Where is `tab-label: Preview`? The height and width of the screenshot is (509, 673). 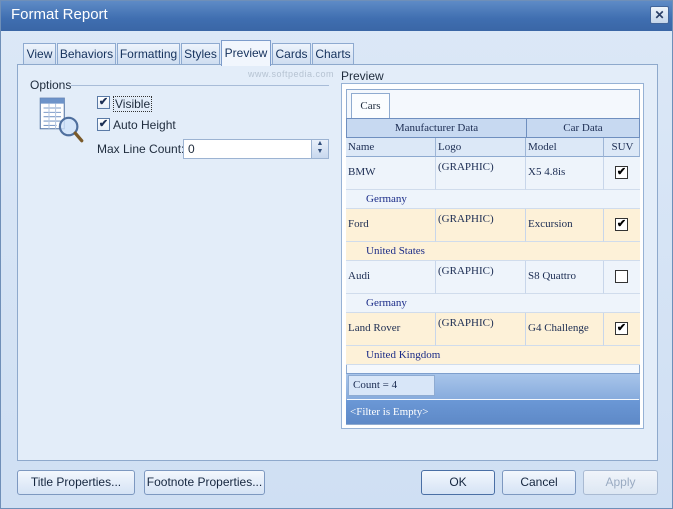
tab-label: Preview is located at coordinates (246, 53).